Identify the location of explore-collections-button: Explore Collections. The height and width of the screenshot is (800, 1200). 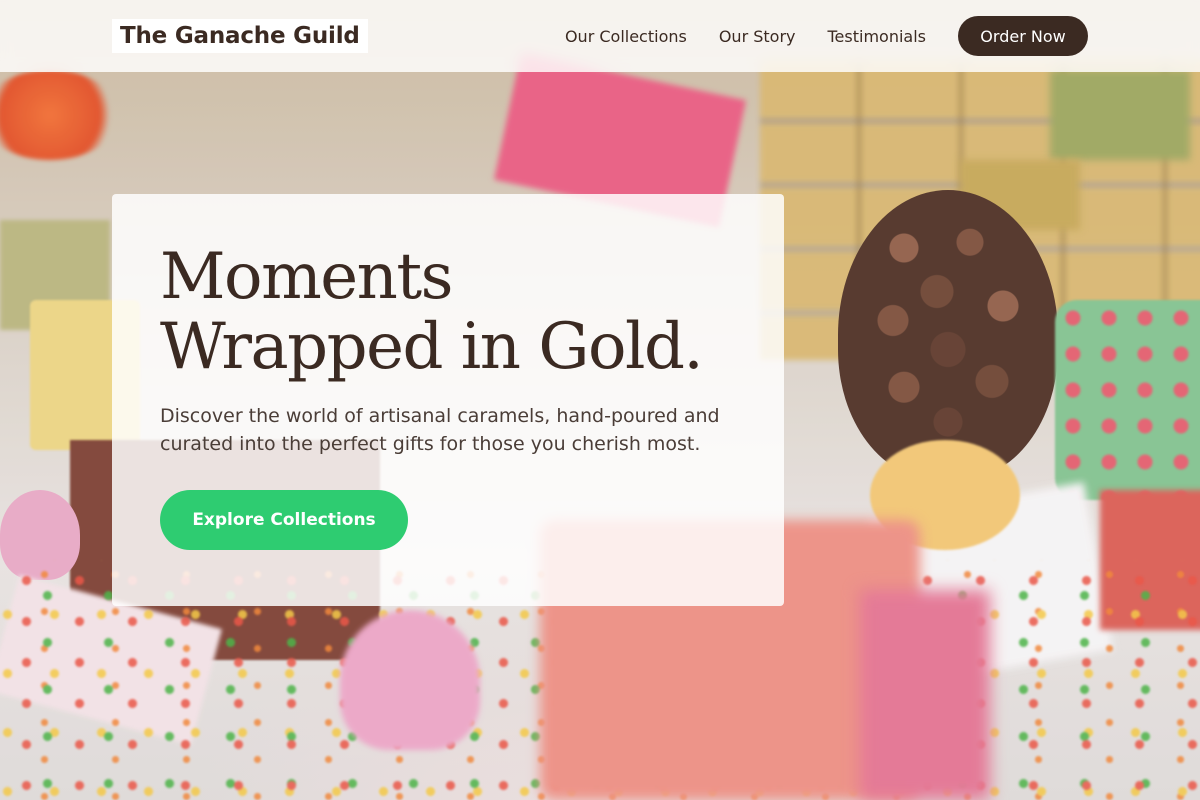
(284, 520).